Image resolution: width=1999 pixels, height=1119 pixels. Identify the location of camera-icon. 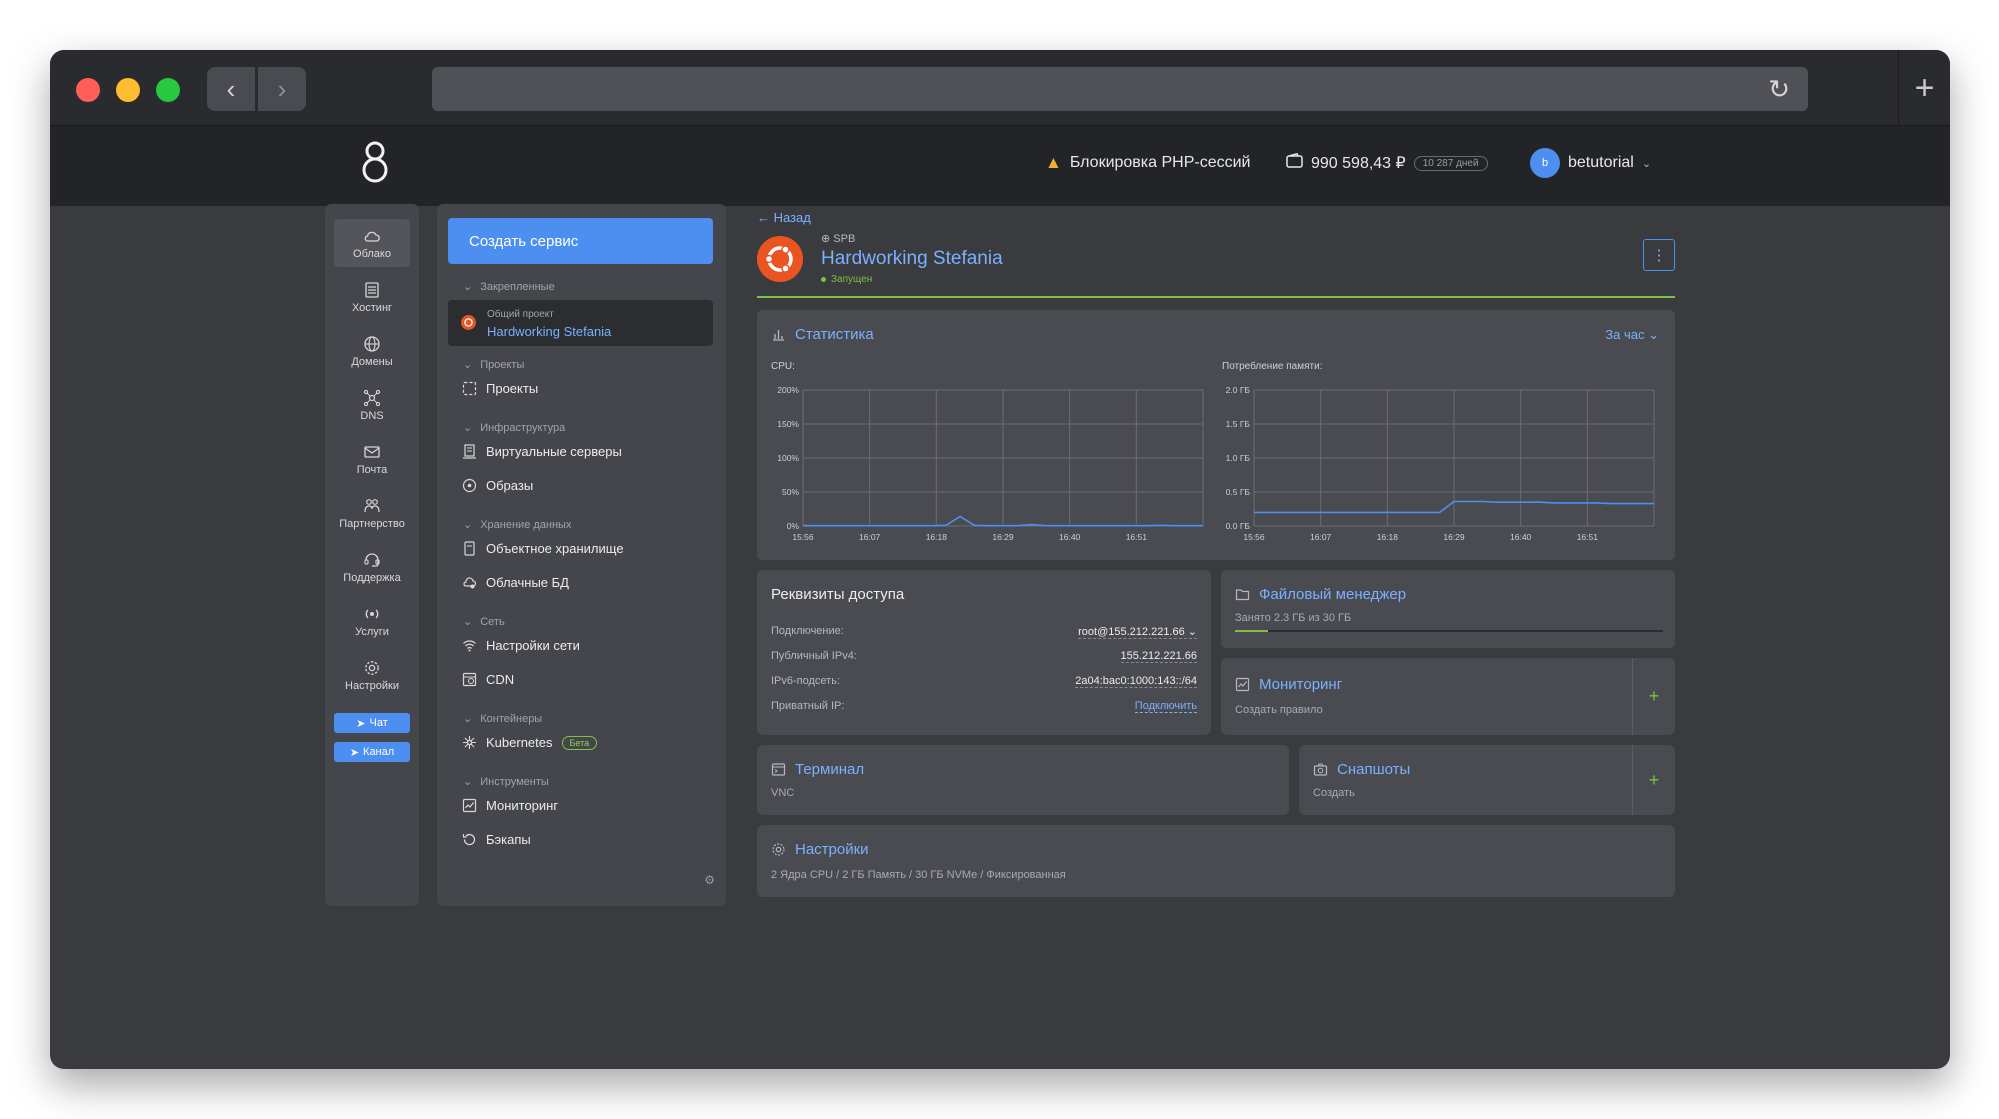
(1320, 769).